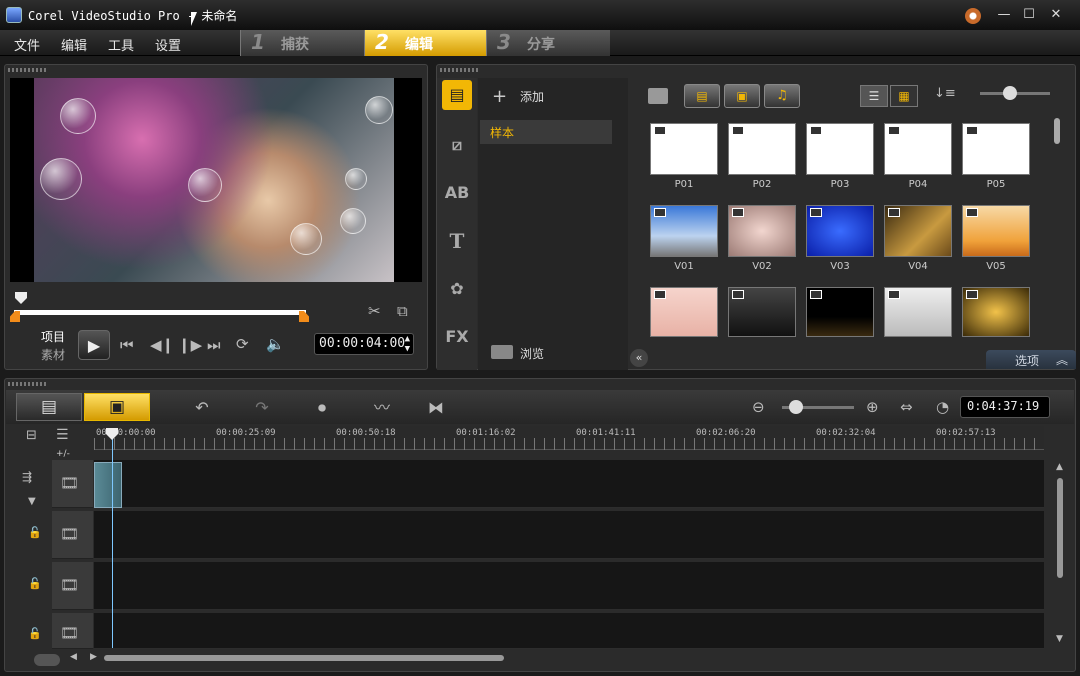 The image size is (1080, 676). Describe the element at coordinates (569, 484) in the screenshot. I see `video-track` at that location.